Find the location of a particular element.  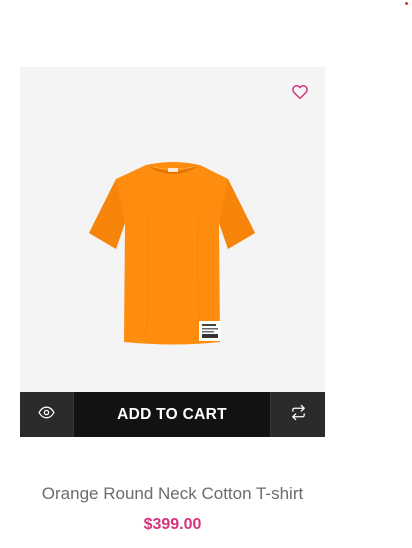

compare-button is located at coordinates (298, 414).